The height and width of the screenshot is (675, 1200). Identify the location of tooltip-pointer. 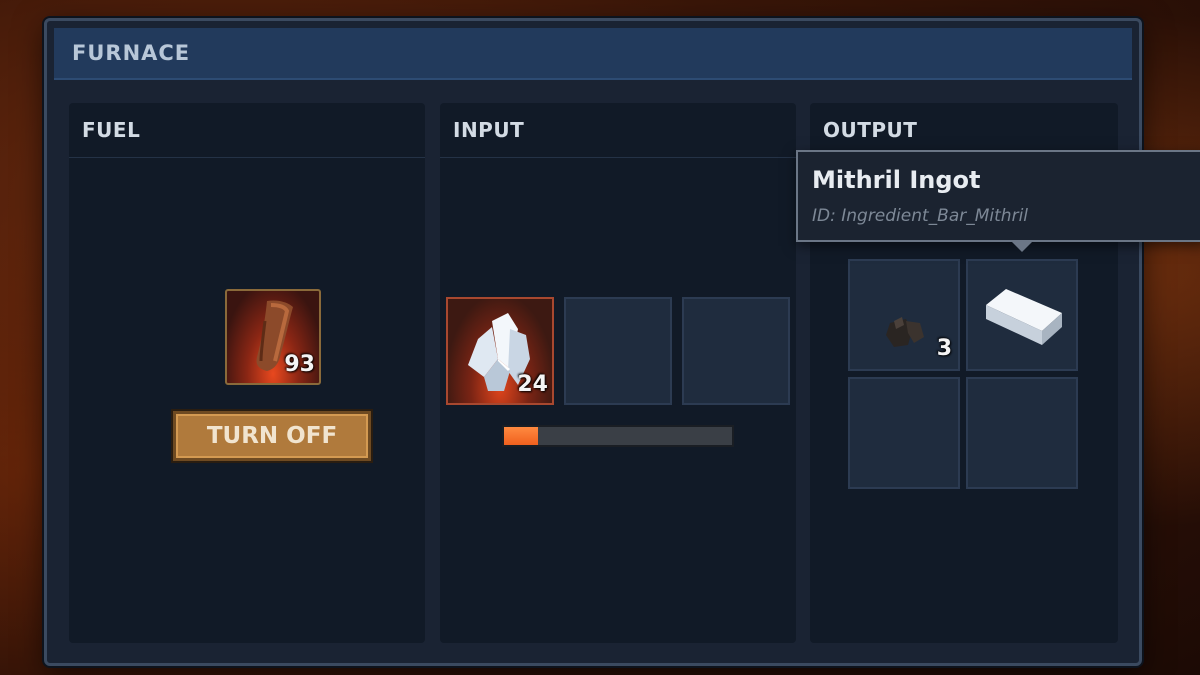
(1022, 246).